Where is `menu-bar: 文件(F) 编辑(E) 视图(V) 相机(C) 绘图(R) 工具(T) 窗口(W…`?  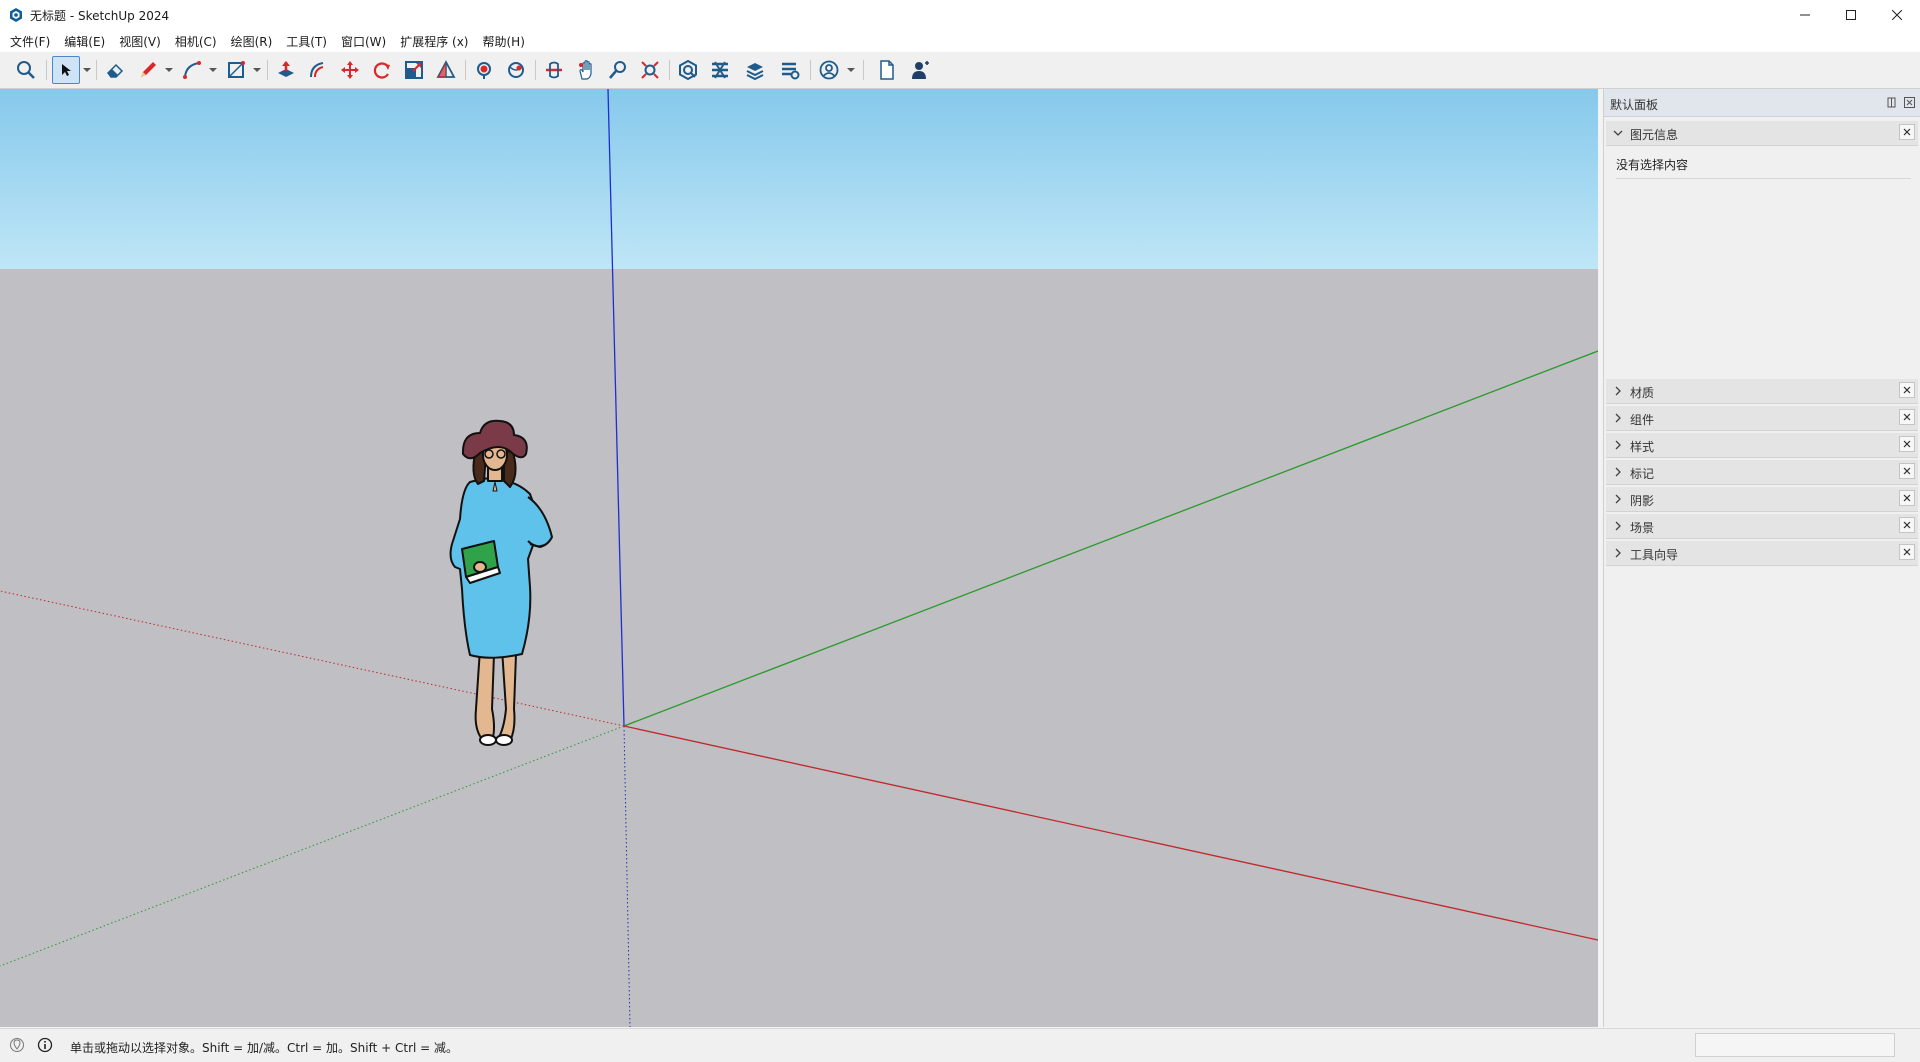 menu-bar: 文件(F) 编辑(E) 视图(V) 相机(C) 绘图(R) 工具(T) 窗口(W… is located at coordinates (960, 41).